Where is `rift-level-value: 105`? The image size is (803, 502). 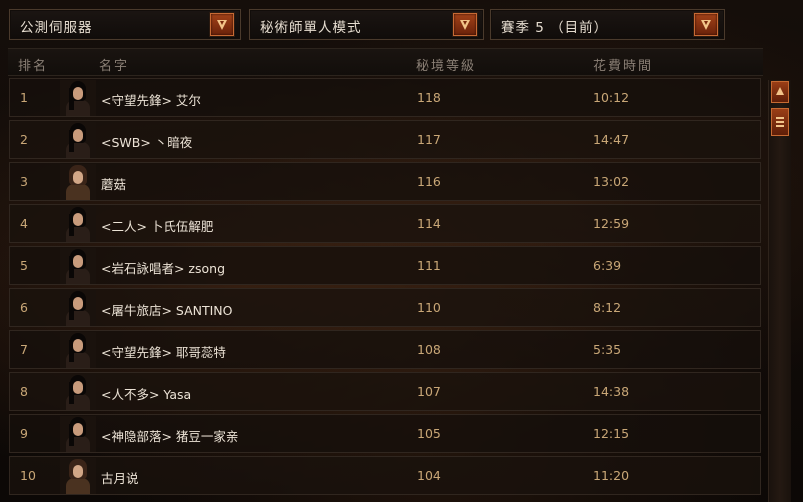 rift-level-value: 105 is located at coordinates (429, 433).